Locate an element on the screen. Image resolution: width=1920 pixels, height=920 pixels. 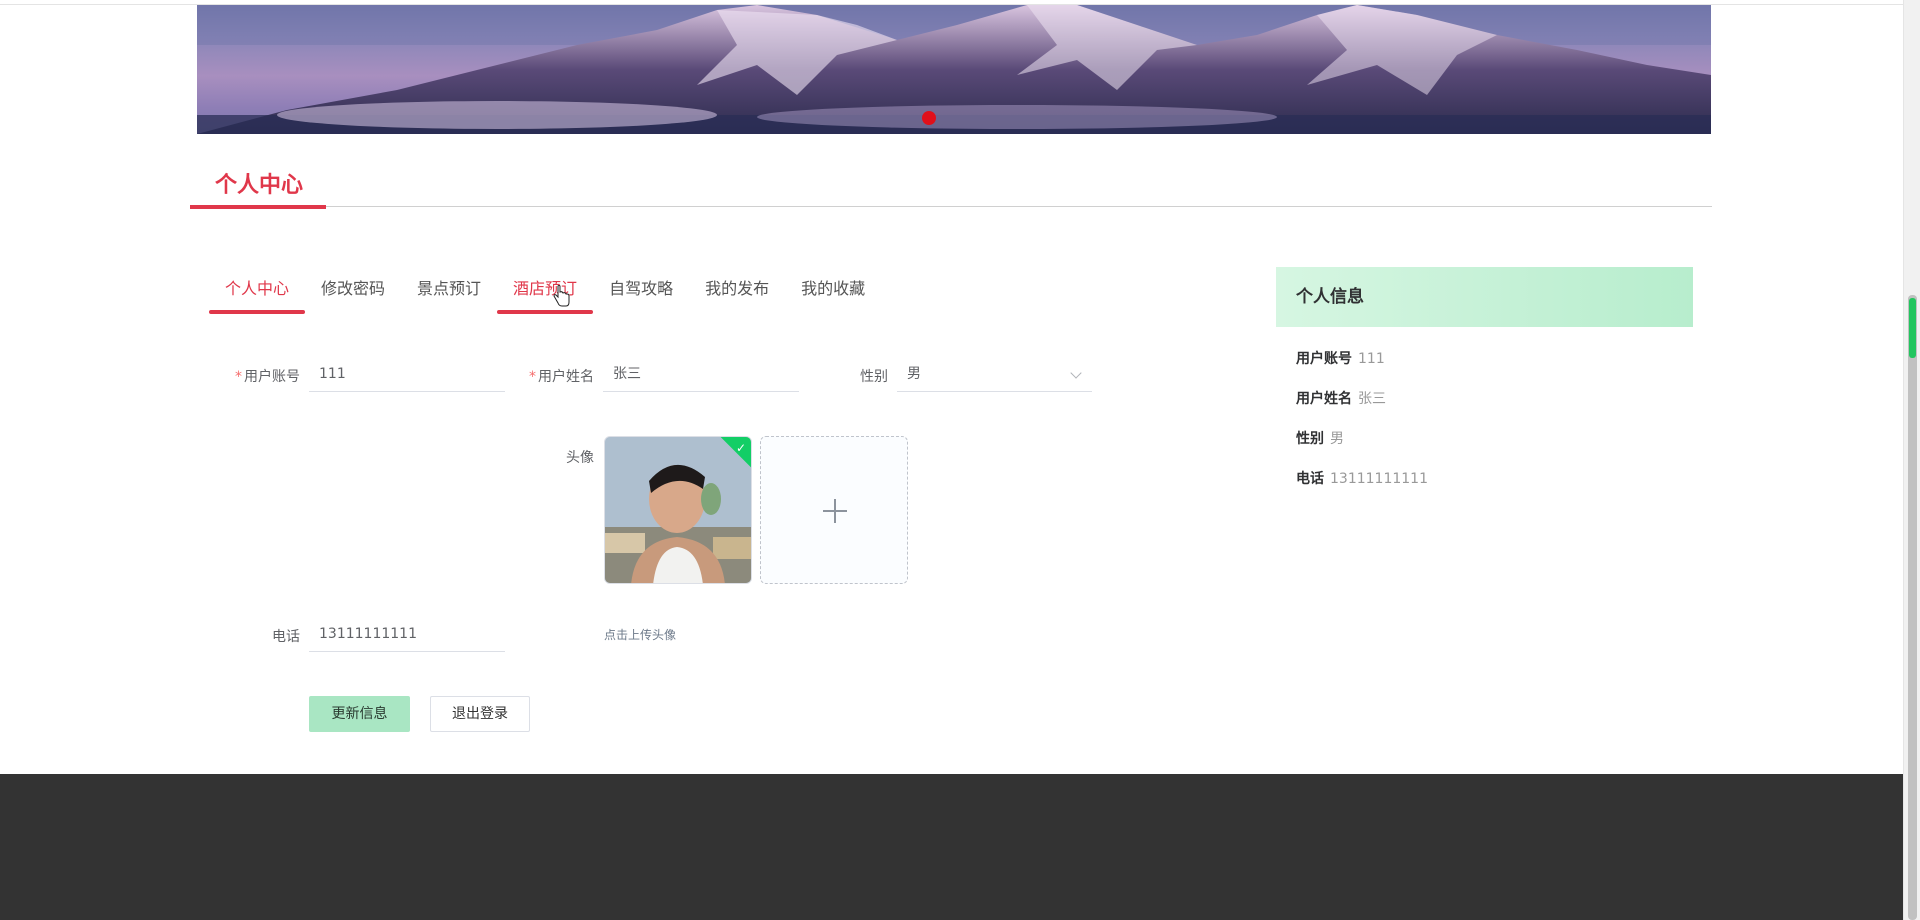
account-input: 111 is located at coordinates (407, 374).